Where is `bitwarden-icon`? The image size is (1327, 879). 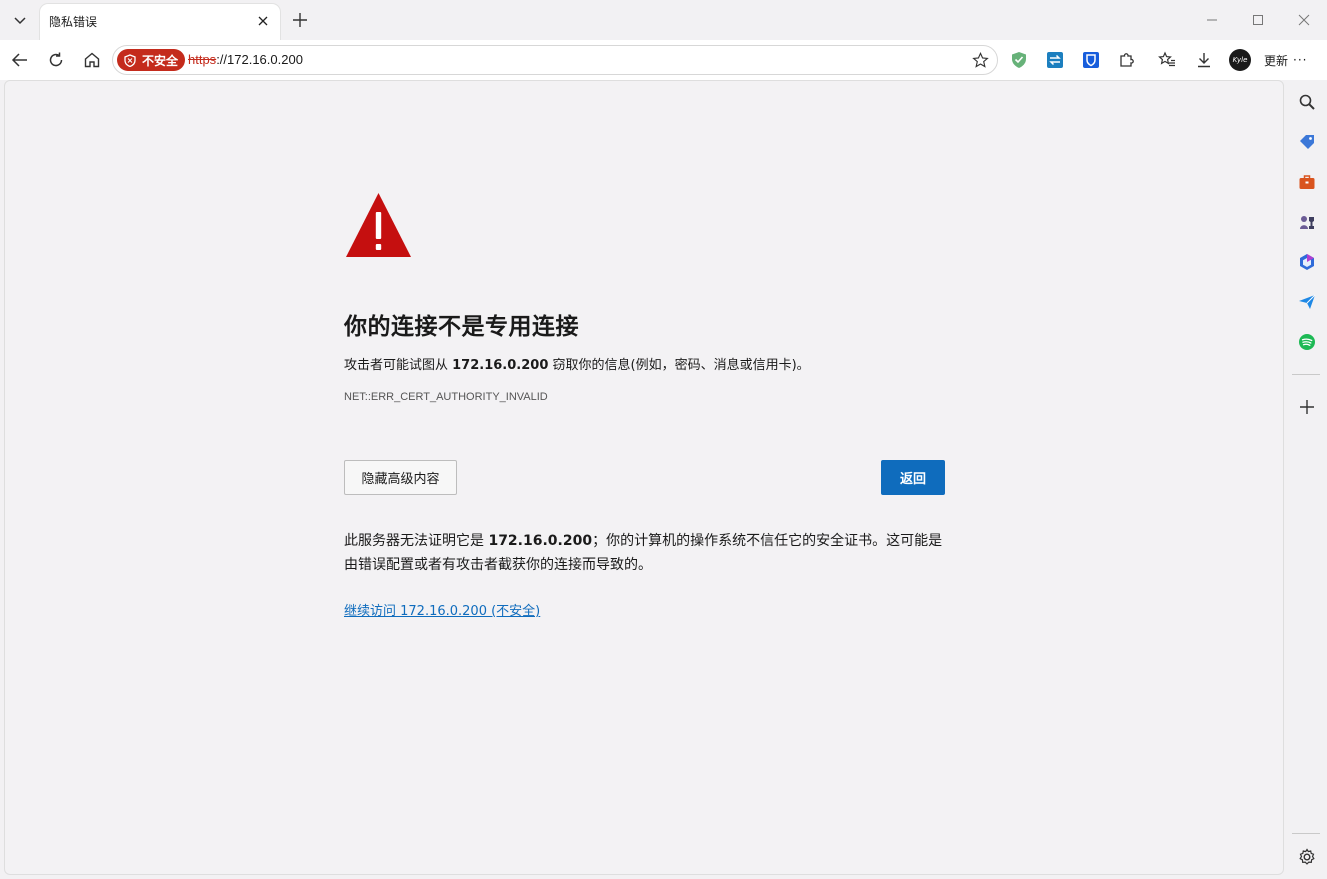 bitwarden-icon is located at coordinates (1091, 60).